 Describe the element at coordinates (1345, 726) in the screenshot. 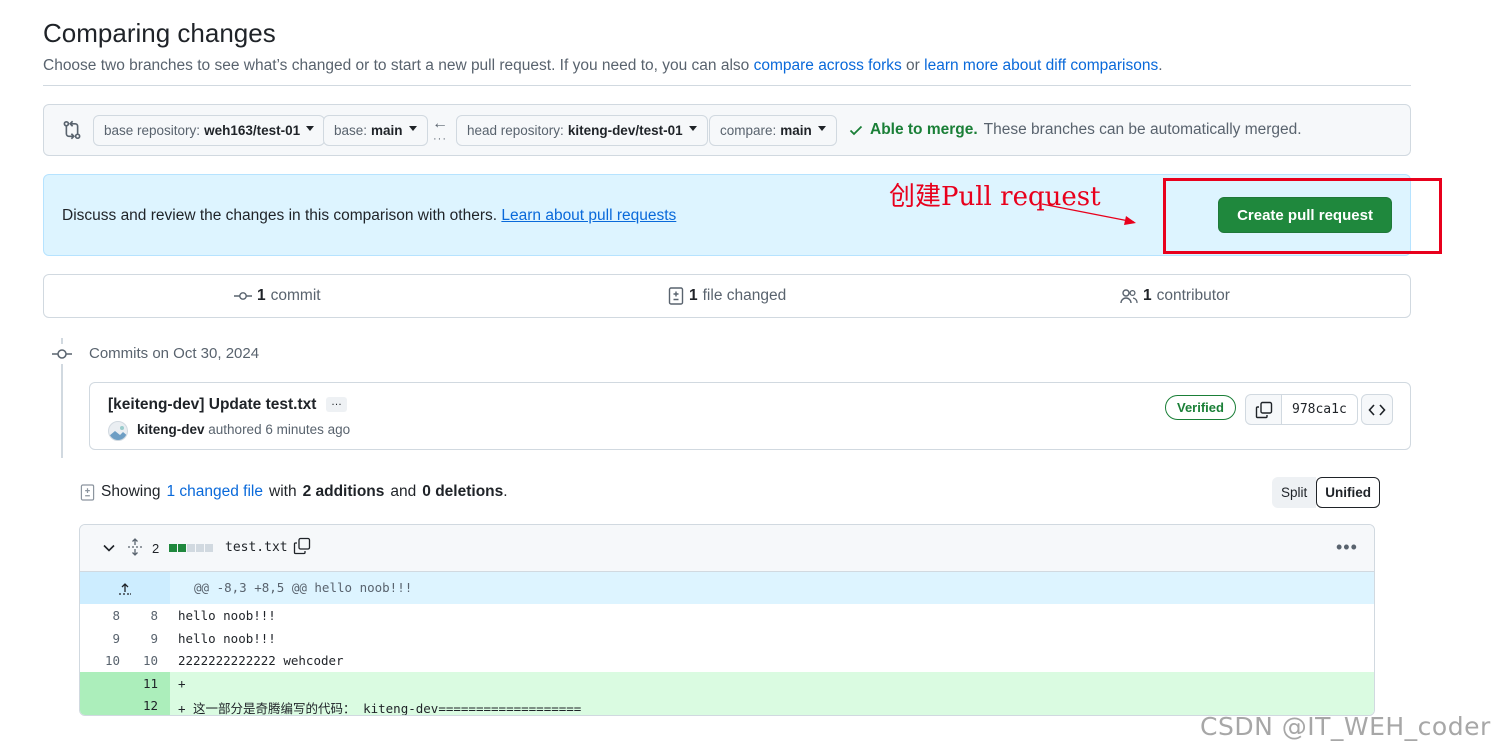

I see `watermark: CSDN @IT_WEH_coder` at that location.